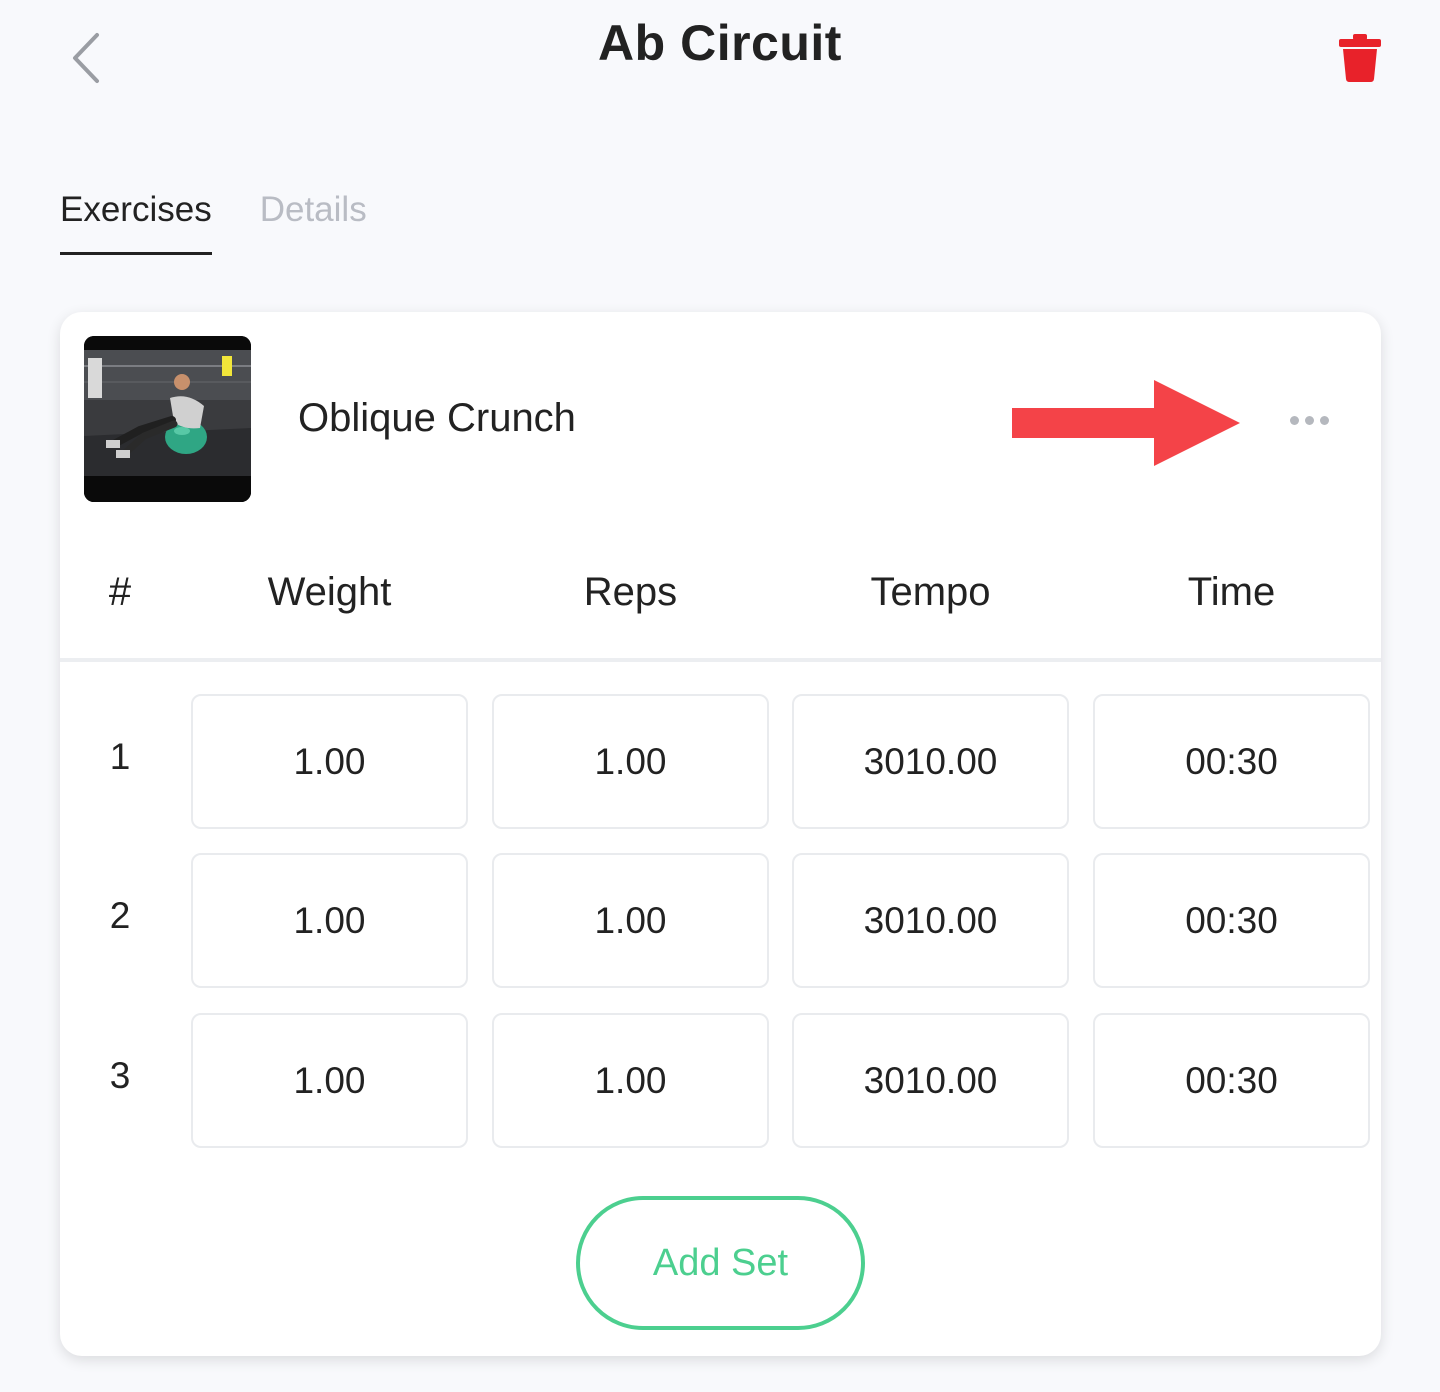 This screenshot has width=1440, height=1392. Describe the element at coordinates (120, 756) in the screenshot. I see `set-number: 1` at that location.